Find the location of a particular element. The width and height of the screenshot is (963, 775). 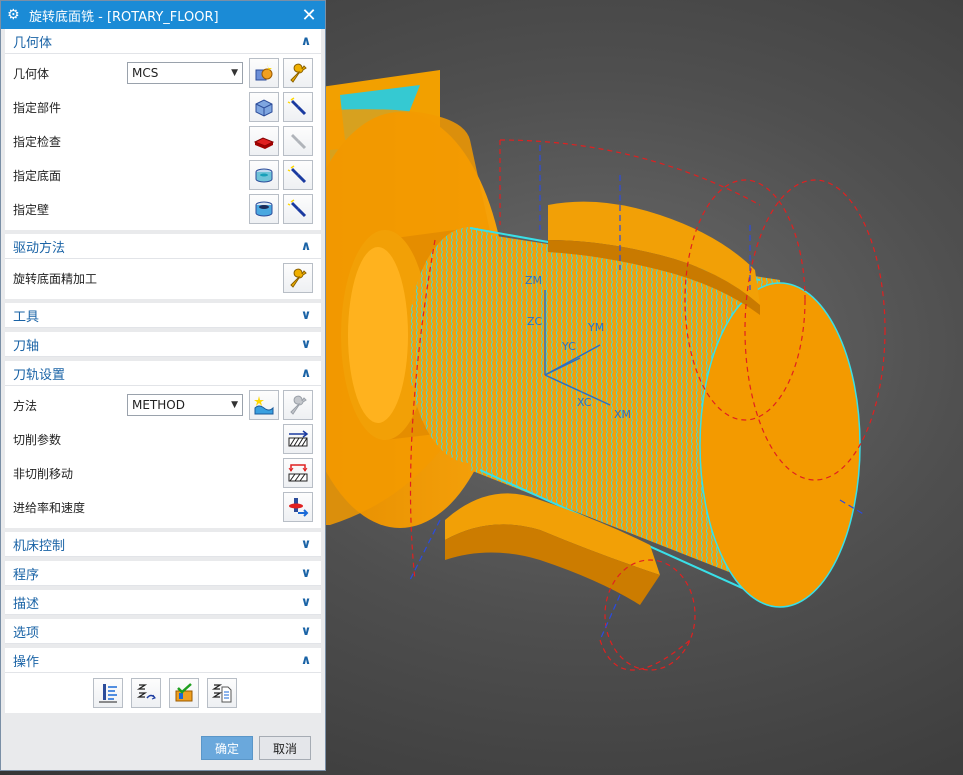

replay-toolpath-icon is located at coordinates (146, 692).